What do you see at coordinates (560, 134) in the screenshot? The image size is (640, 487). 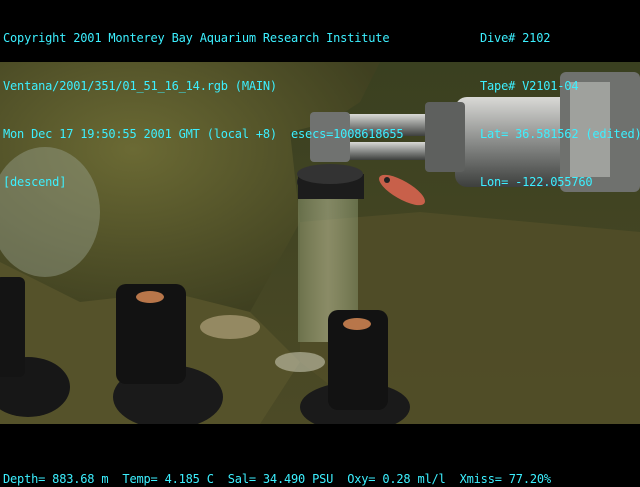 I see `overlay-lat: Lat= 36.581562 (edited)` at bounding box center [560, 134].